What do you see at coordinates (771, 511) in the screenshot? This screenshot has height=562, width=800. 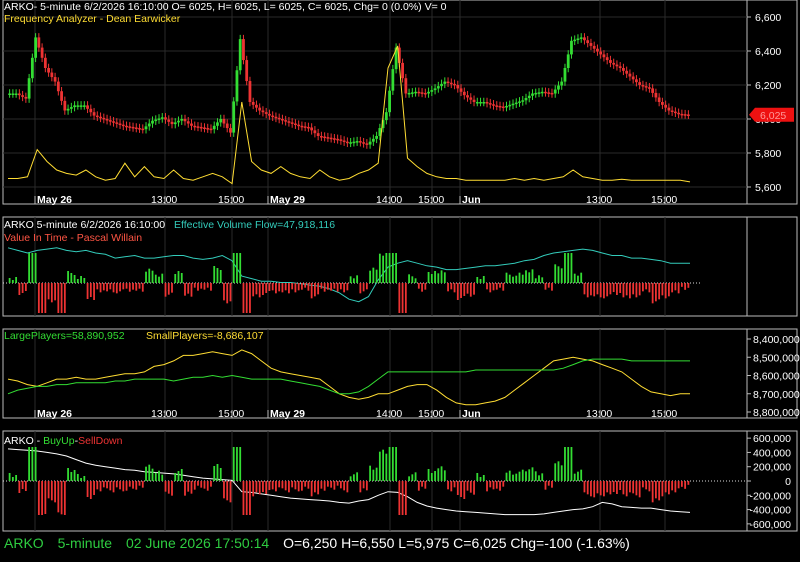 I see `y-tick-label: -400,000` at bounding box center [771, 511].